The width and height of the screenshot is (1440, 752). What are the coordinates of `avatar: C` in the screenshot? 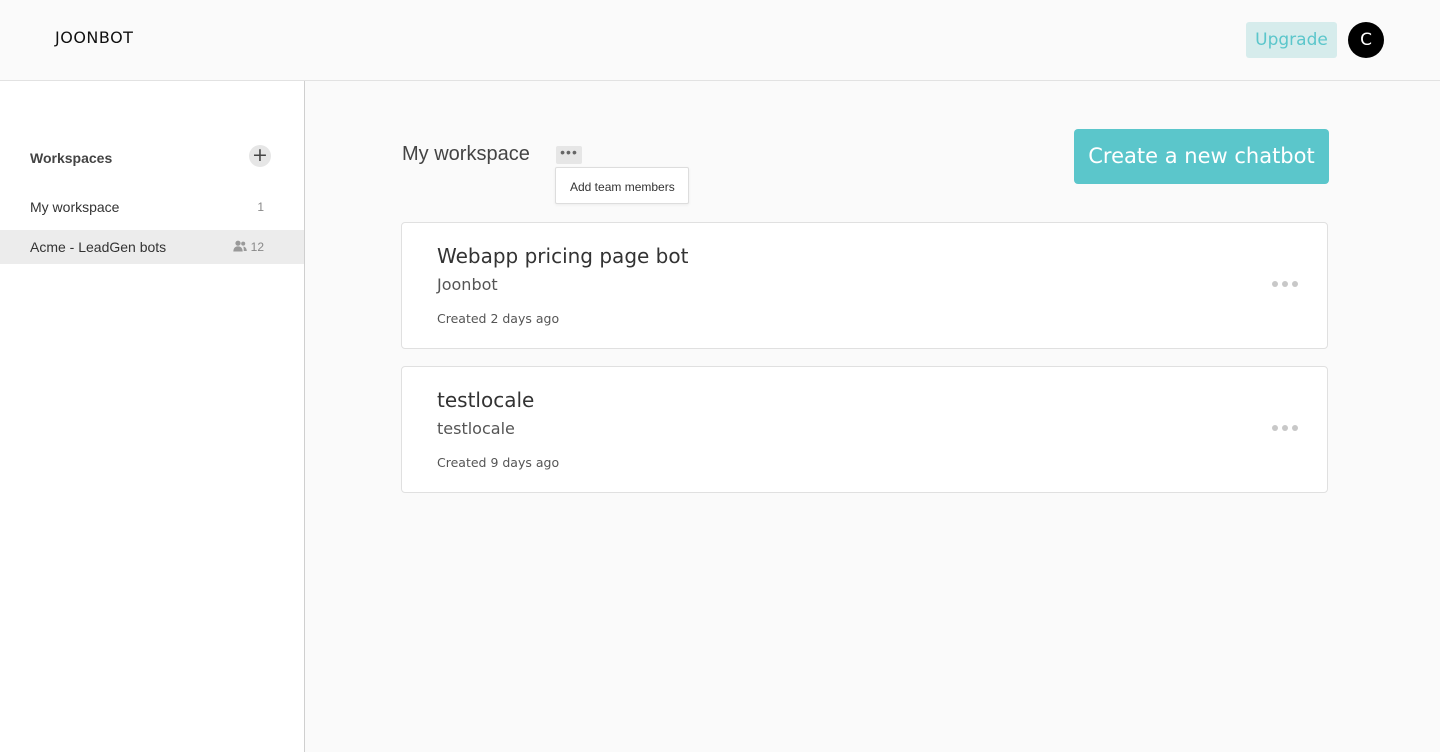 It's located at (1366, 40).